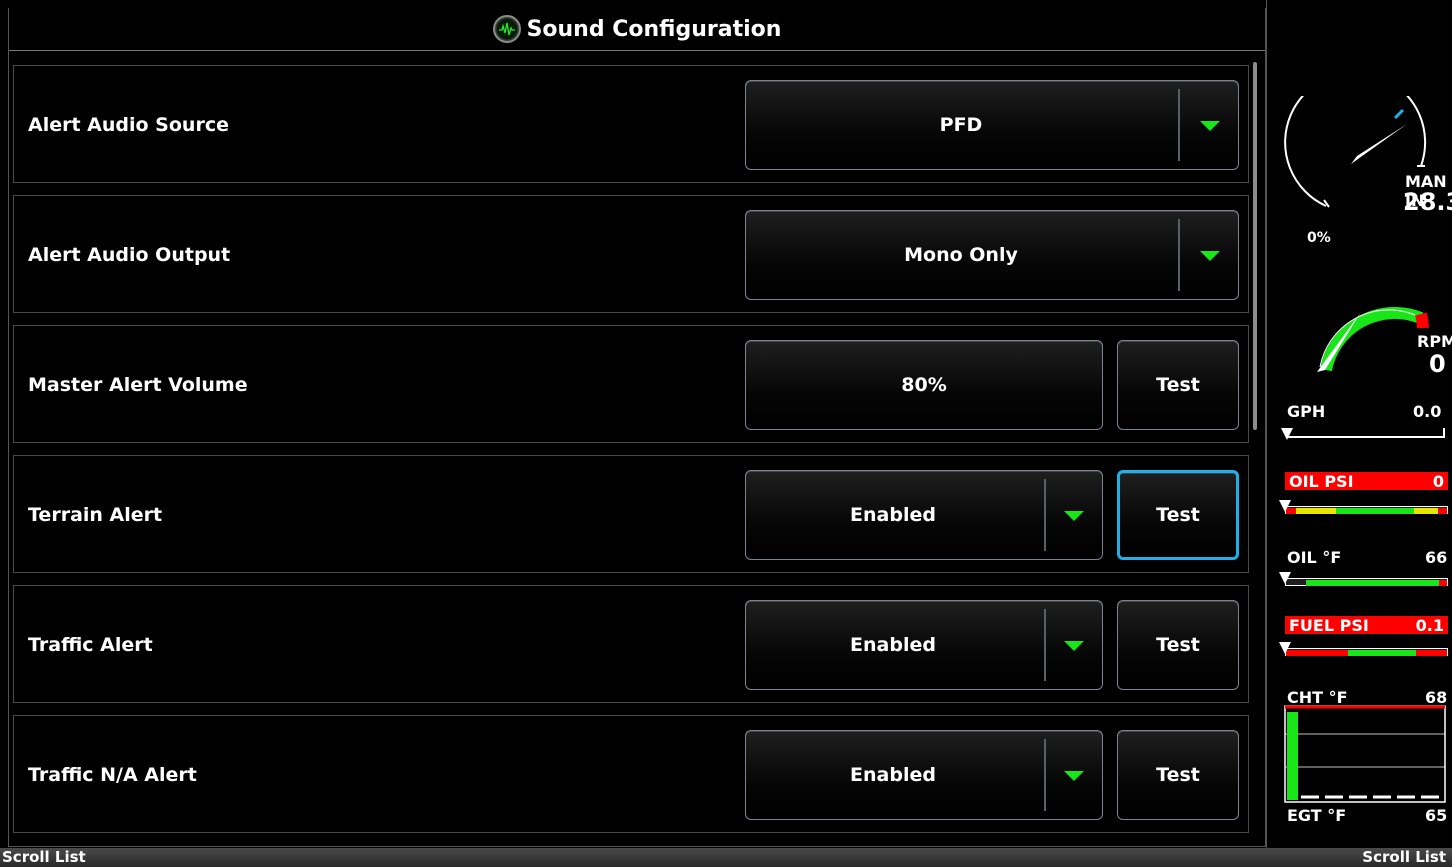  I want to click on bottom-softkey-bar: Scroll List Scroll List, so click(726, 857).